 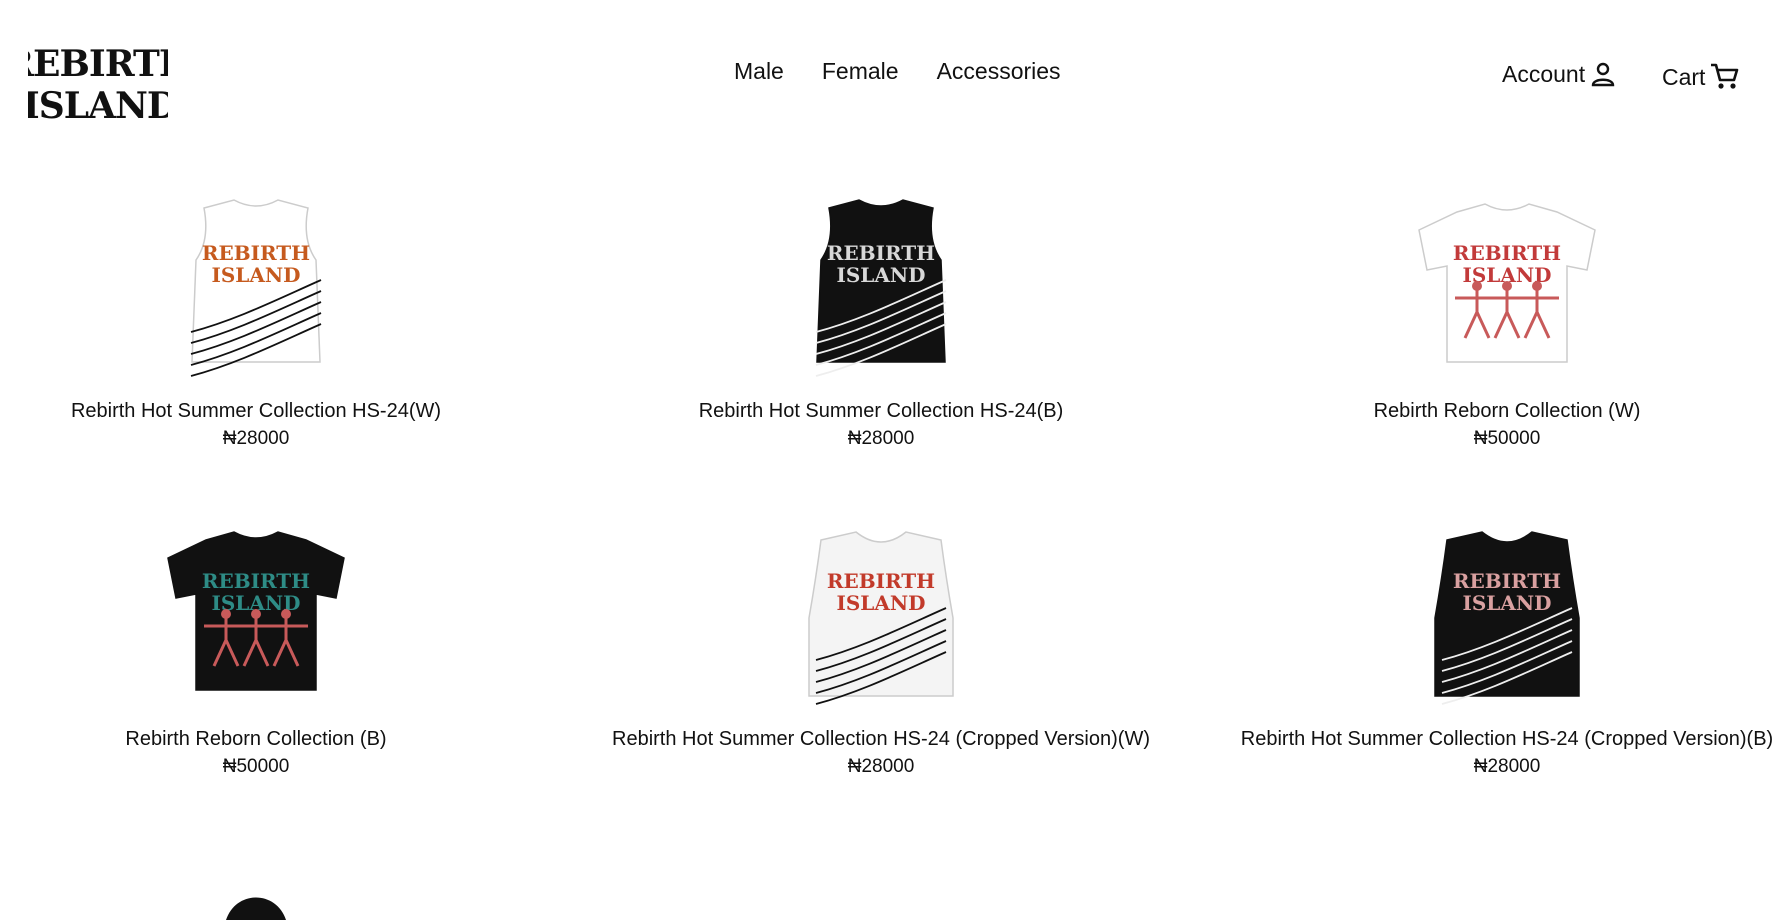 I want to click on account-link: Account, so click(x=1558, y=74).